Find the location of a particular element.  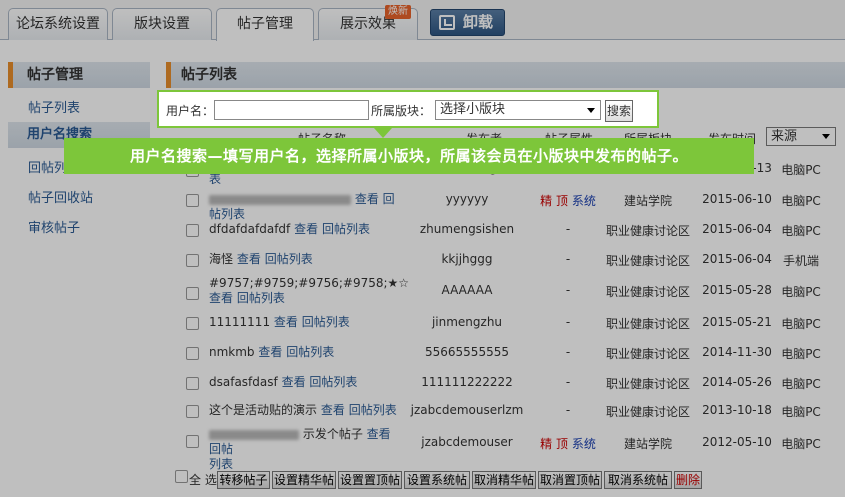

tip-banner: 用户名搜索—填写用户名，选择所属小版块，所属该会员在小版块中发布的帖子。 is located at coordinates (409, 156).